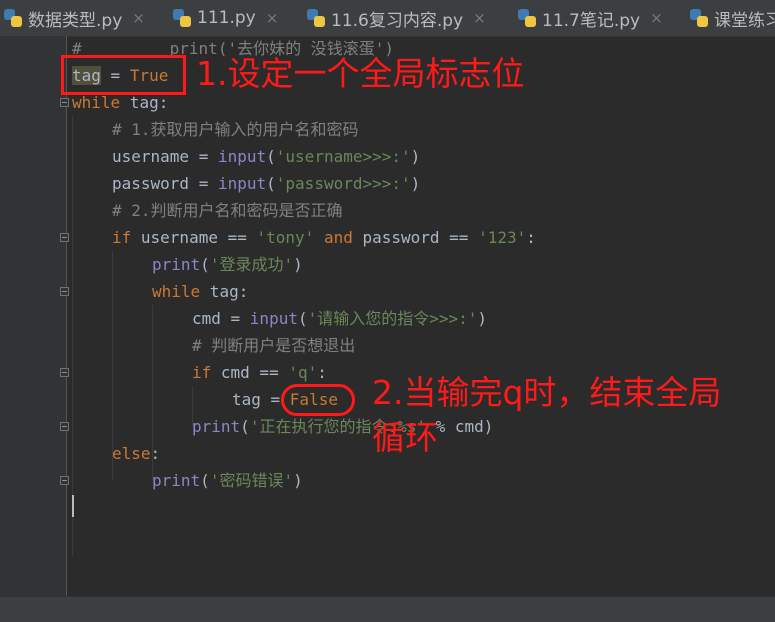 The width and height of the screenshot is (775, 622). Describe the element at coordinates (274, 345) in the screenshot. I see `code-line: # 判断用户是否想退出` at that location.